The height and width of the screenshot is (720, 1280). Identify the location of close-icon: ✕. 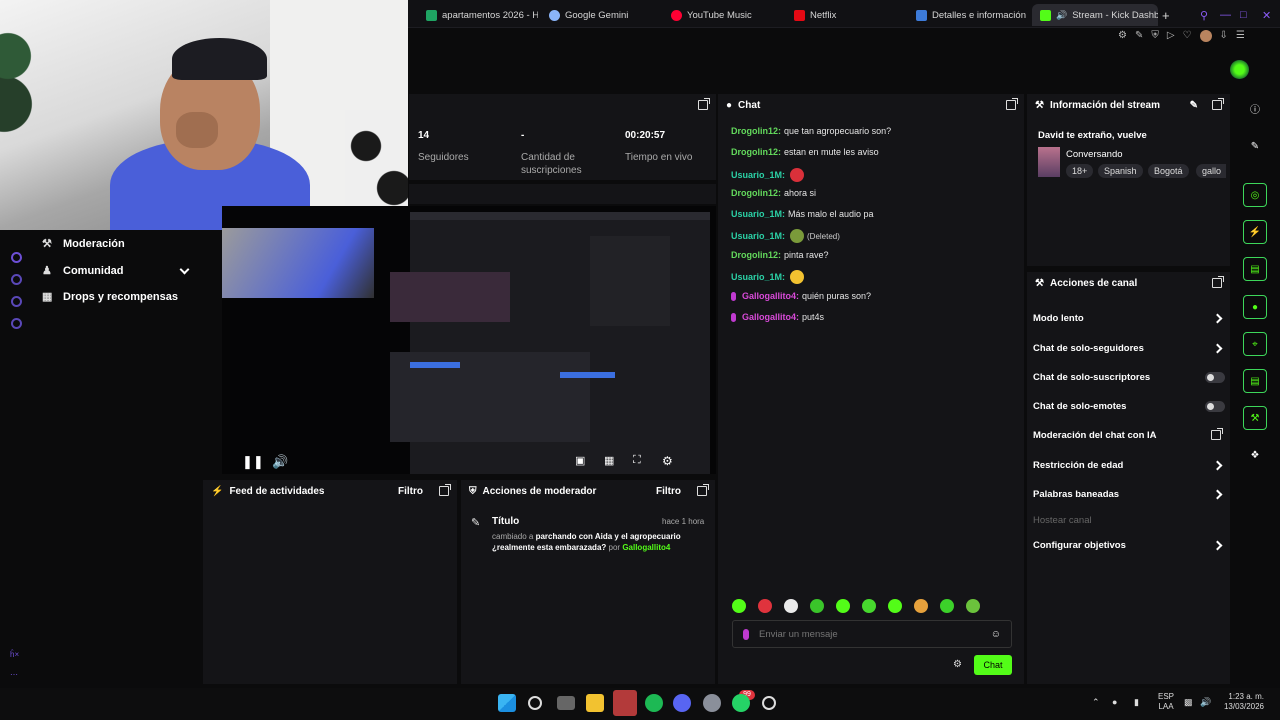
(1266, 15).